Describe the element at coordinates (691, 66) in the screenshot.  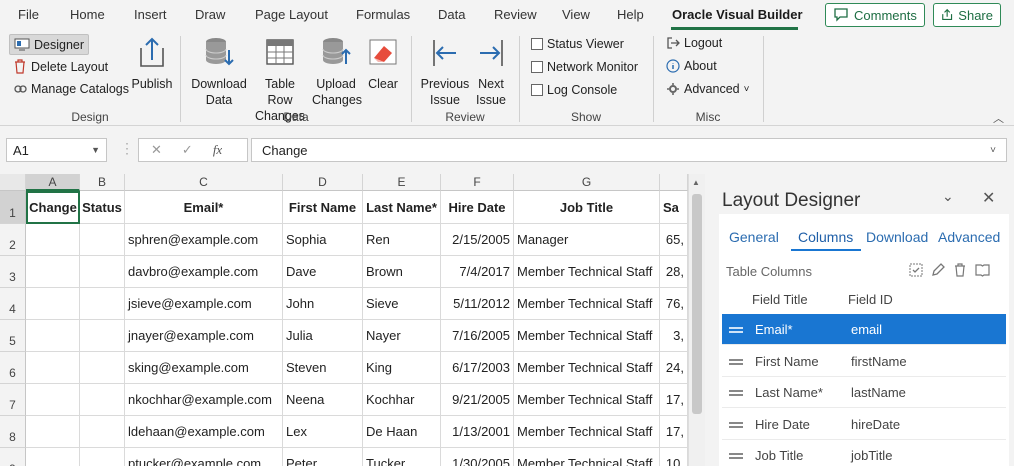
I see `about-button: About` at that location.